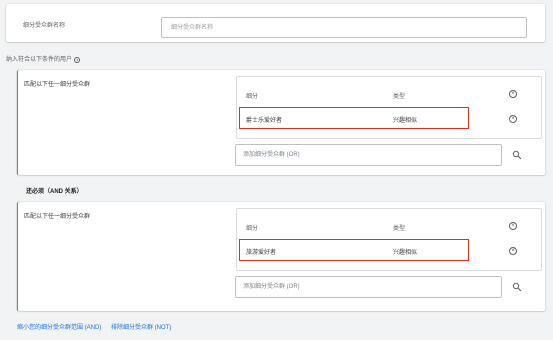 This screenshot has height=340, width=553. What do you see at coordinates (344, 27) in the screenshot?
I see `segment-name-input` at bounding box center [344, 27].